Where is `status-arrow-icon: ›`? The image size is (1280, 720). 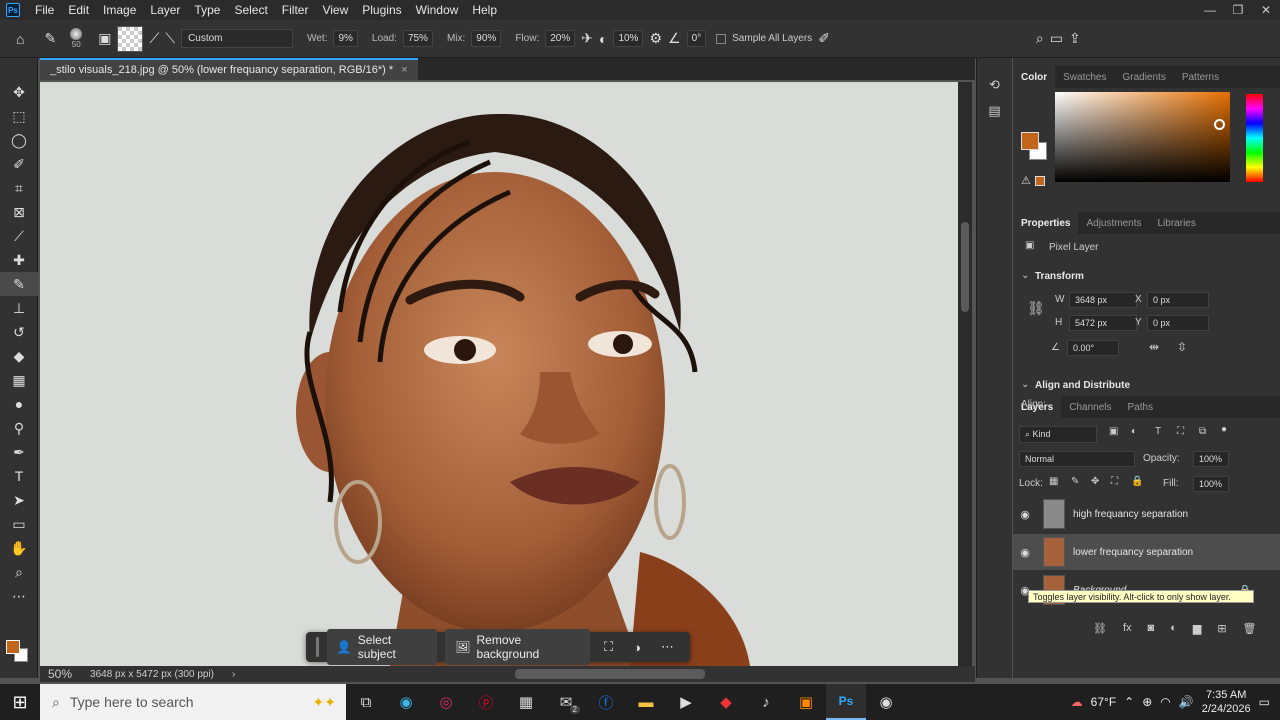
status-arrow-icon: › is located at coordinates (233, 674).